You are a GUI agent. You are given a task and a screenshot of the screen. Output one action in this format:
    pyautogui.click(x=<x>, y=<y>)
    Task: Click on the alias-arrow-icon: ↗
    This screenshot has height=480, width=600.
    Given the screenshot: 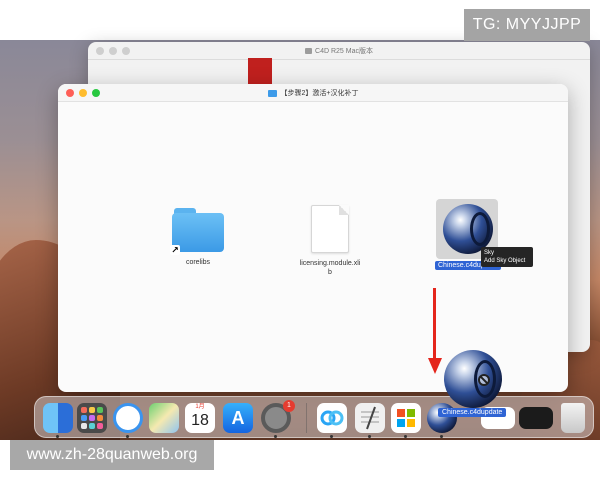 What is the action you would take?
    pyautogui.click(x=175, y=250)
    